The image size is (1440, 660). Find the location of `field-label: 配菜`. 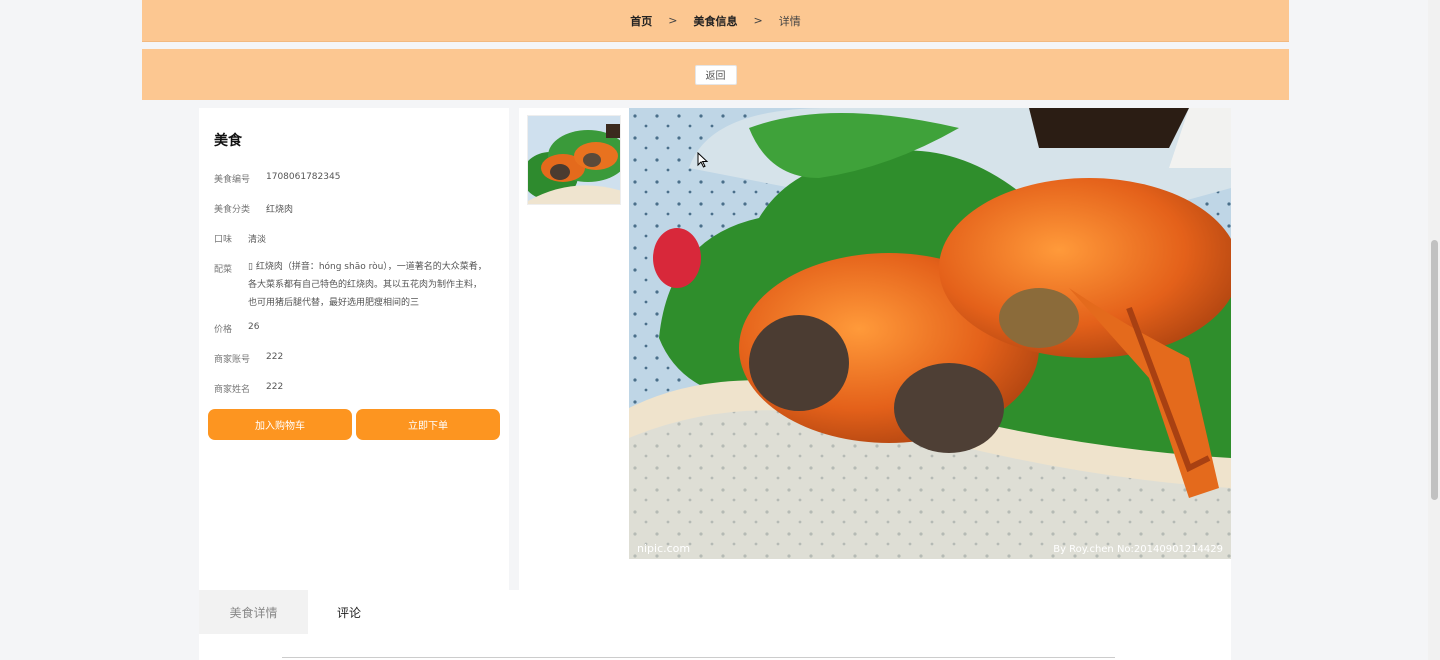

field-label: 配菜 is located at coordinates (223, 270).